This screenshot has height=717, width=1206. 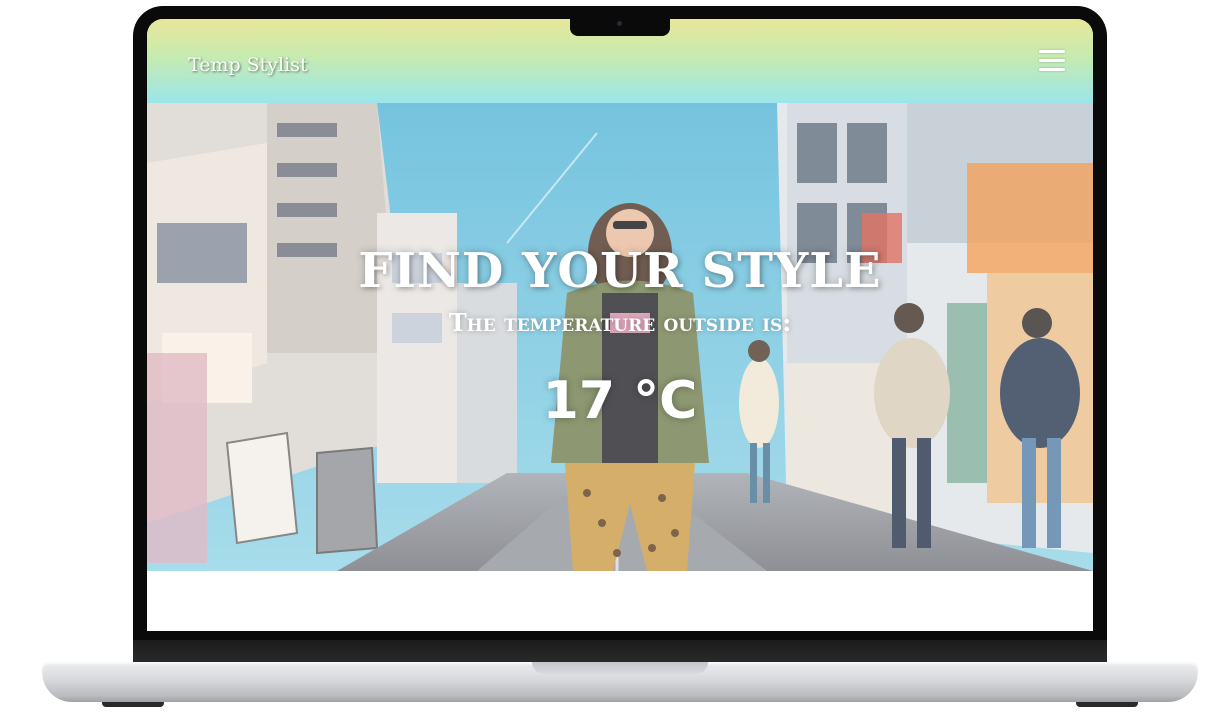 I want to click on content-area, so click(x=620, y=601).